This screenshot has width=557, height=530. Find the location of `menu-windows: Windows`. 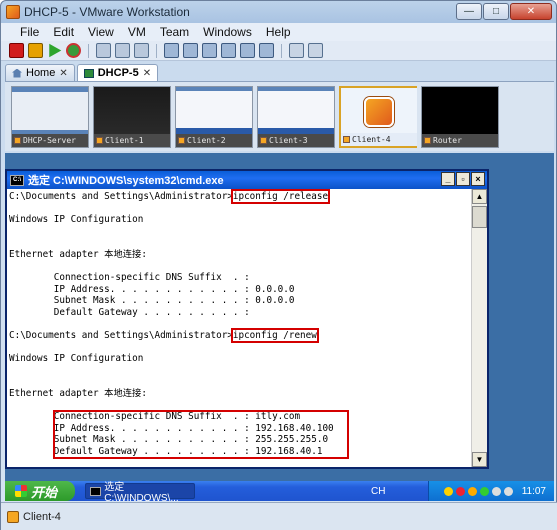

menu-windows: Windows is located at coordinates (227, 32).